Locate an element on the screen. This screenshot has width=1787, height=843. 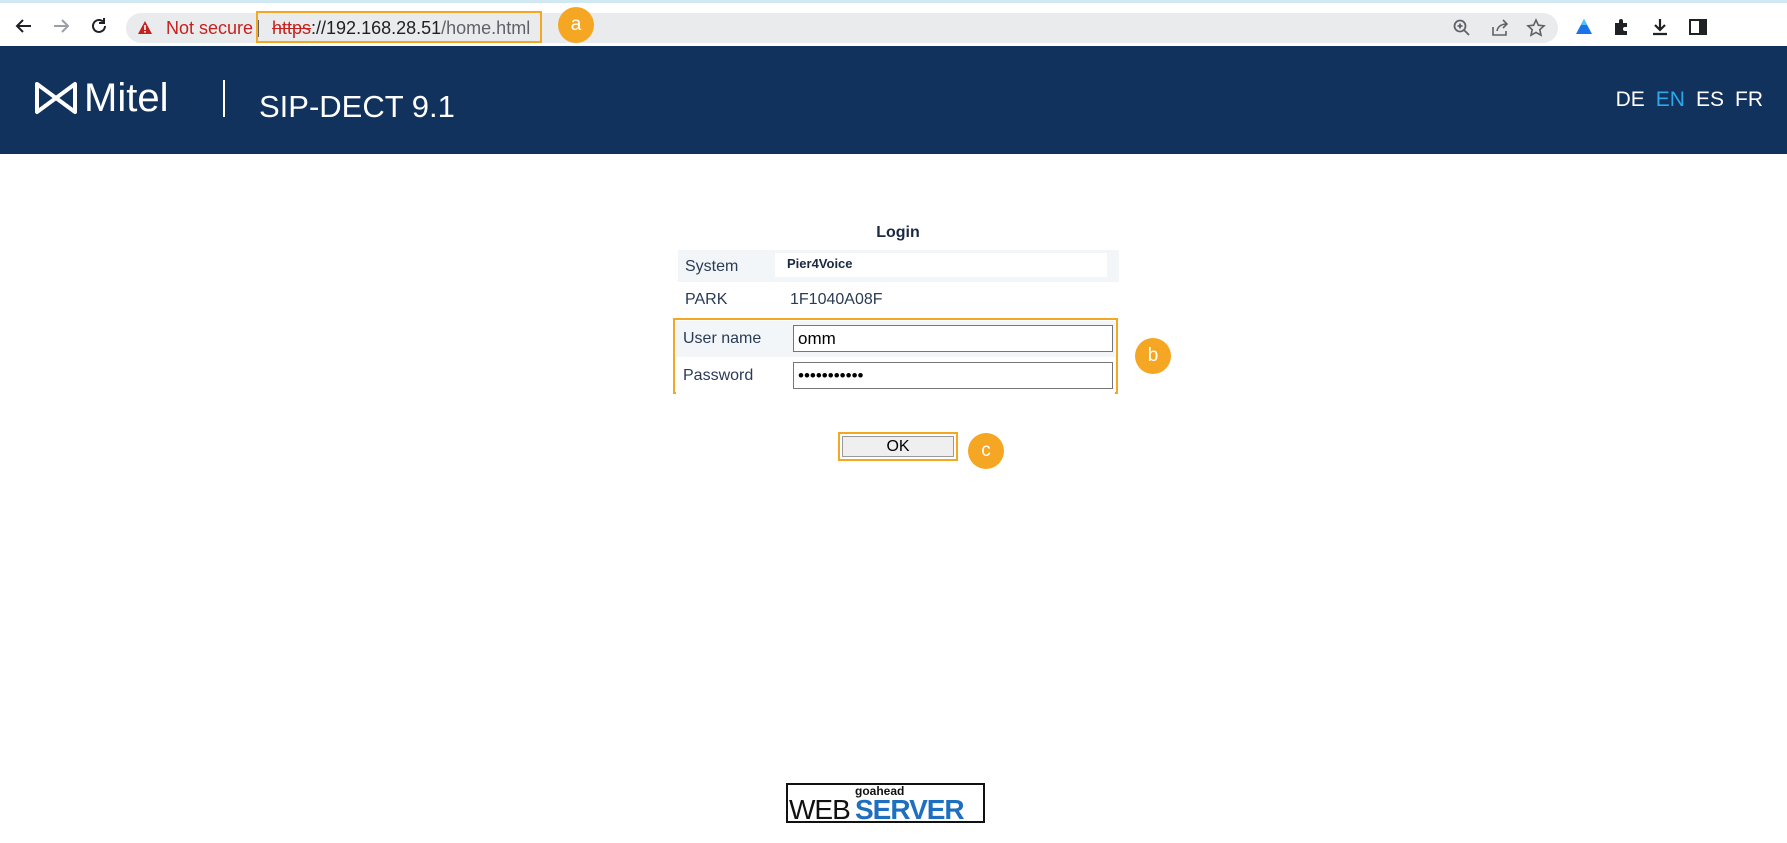
goahead-webserver-logo: goahead WEB SERVER is located at coordinates (885, 804).